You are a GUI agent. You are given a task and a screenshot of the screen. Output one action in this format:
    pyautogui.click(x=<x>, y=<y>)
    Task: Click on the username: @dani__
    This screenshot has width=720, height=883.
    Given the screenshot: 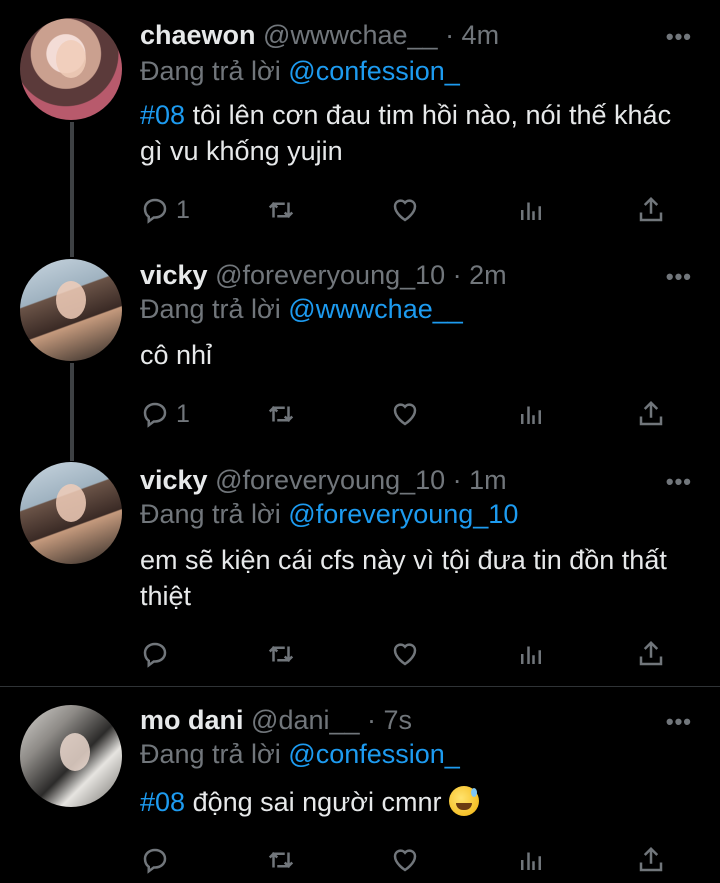 What is the action you would take?
    pyautogui.click(x=305, y=720)
    